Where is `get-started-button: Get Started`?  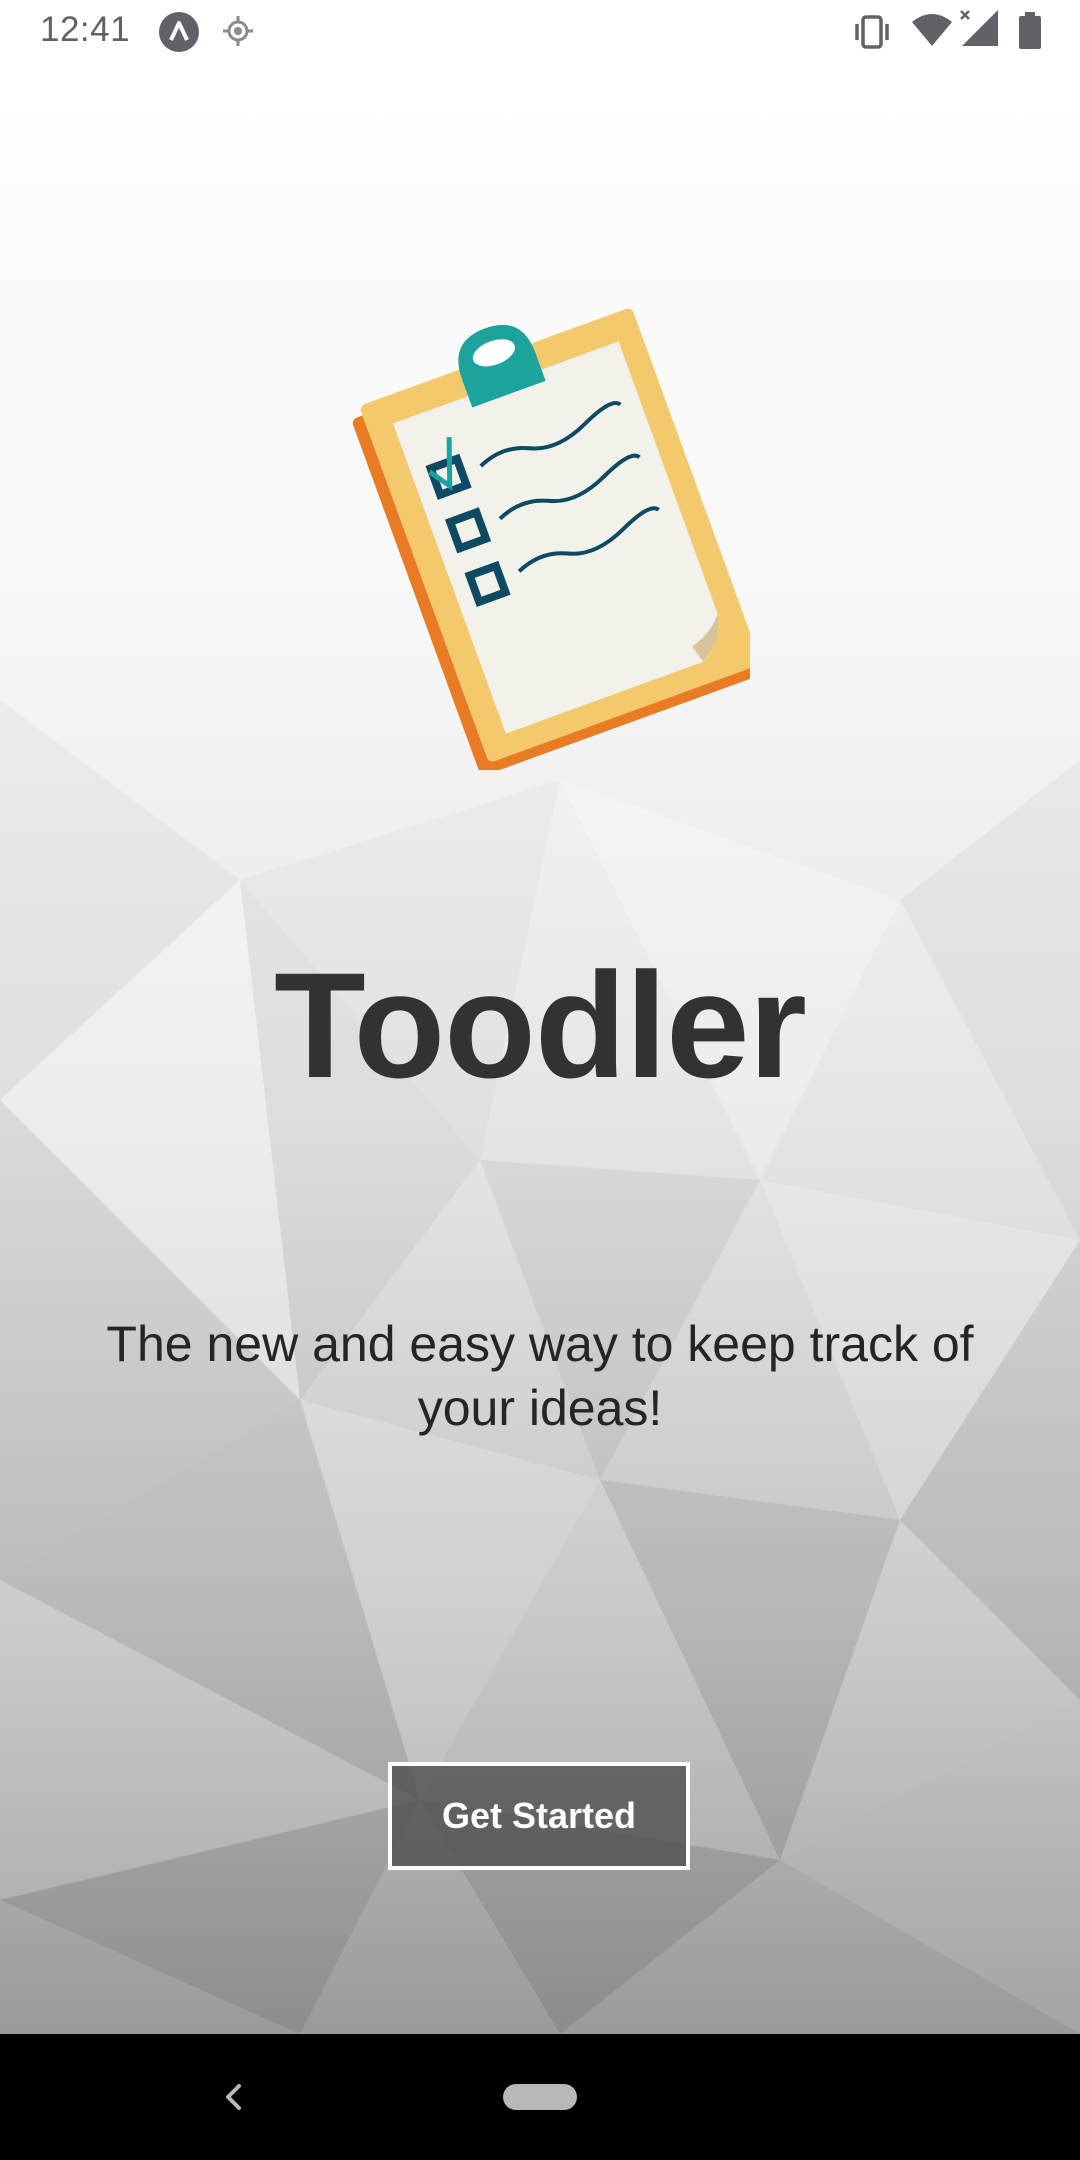
get-started-button: Get Started is located at coordinates (539, 1816).